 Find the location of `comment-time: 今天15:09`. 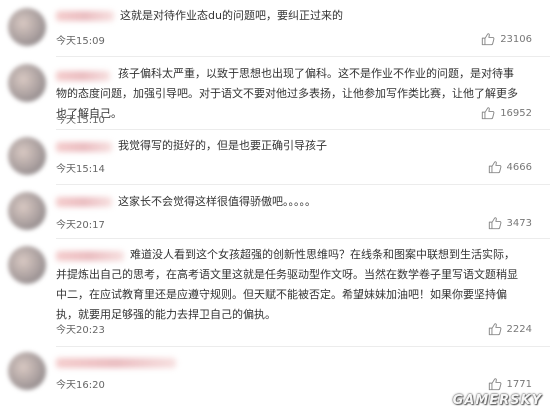

comment-time: 今天15:09 is located at coordinates (80, 41).